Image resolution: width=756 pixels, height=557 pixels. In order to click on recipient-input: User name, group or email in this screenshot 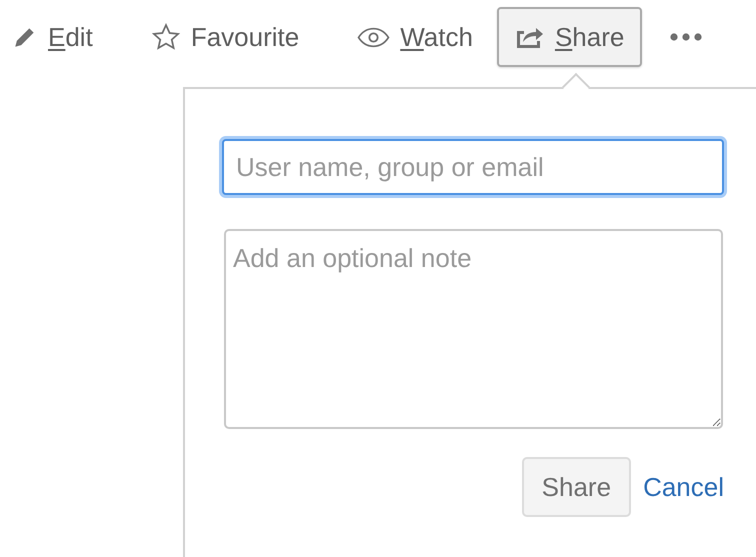, I will do `click(473, 167)`.